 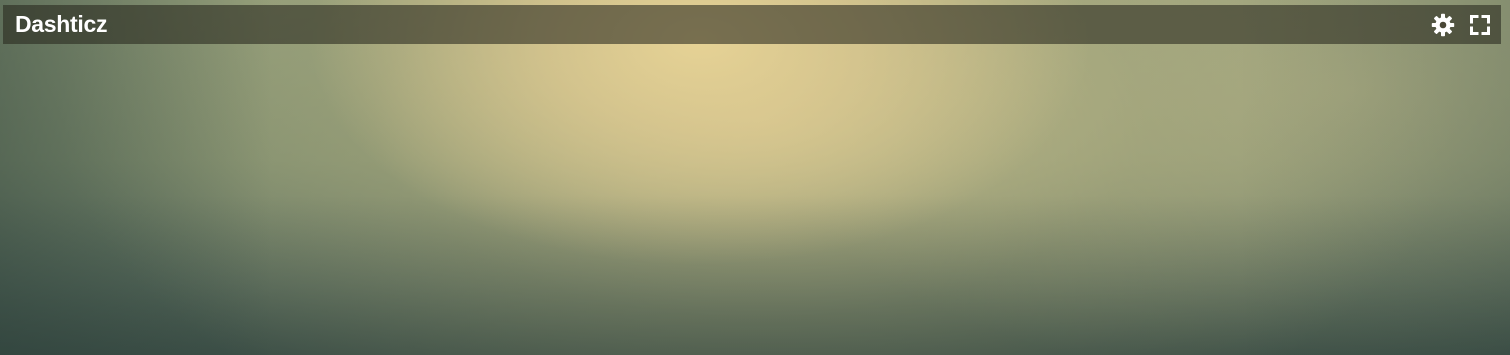 I want to click on gear-icon, so click(x=1443, y=24).